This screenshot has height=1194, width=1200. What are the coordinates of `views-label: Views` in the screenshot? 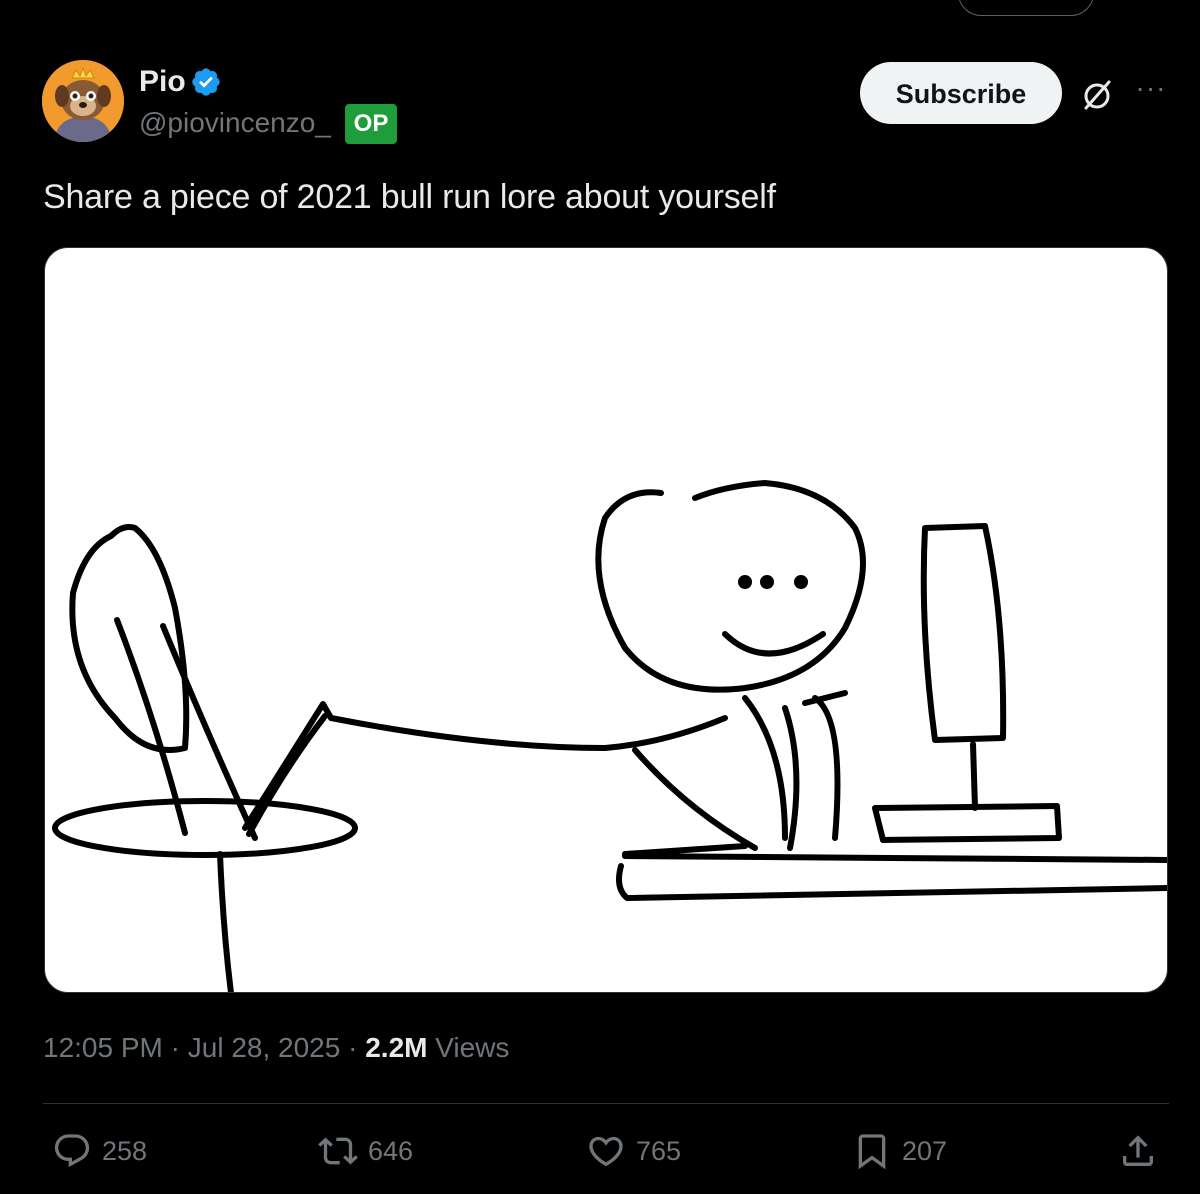 It's located at (472, 1047).